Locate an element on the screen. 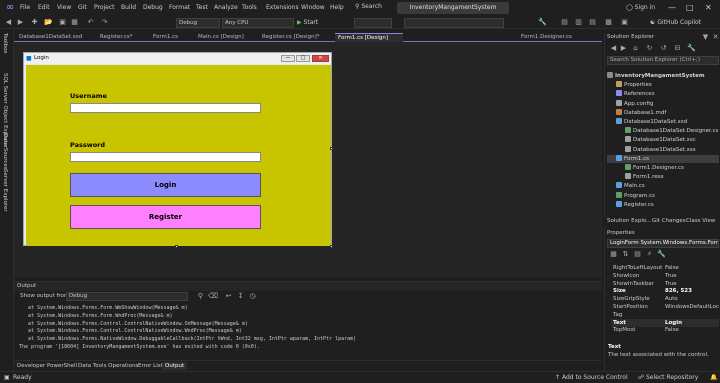 This screenshot has height=383, width=720. menu-item-project: Project is located at coordinates (104, 7).